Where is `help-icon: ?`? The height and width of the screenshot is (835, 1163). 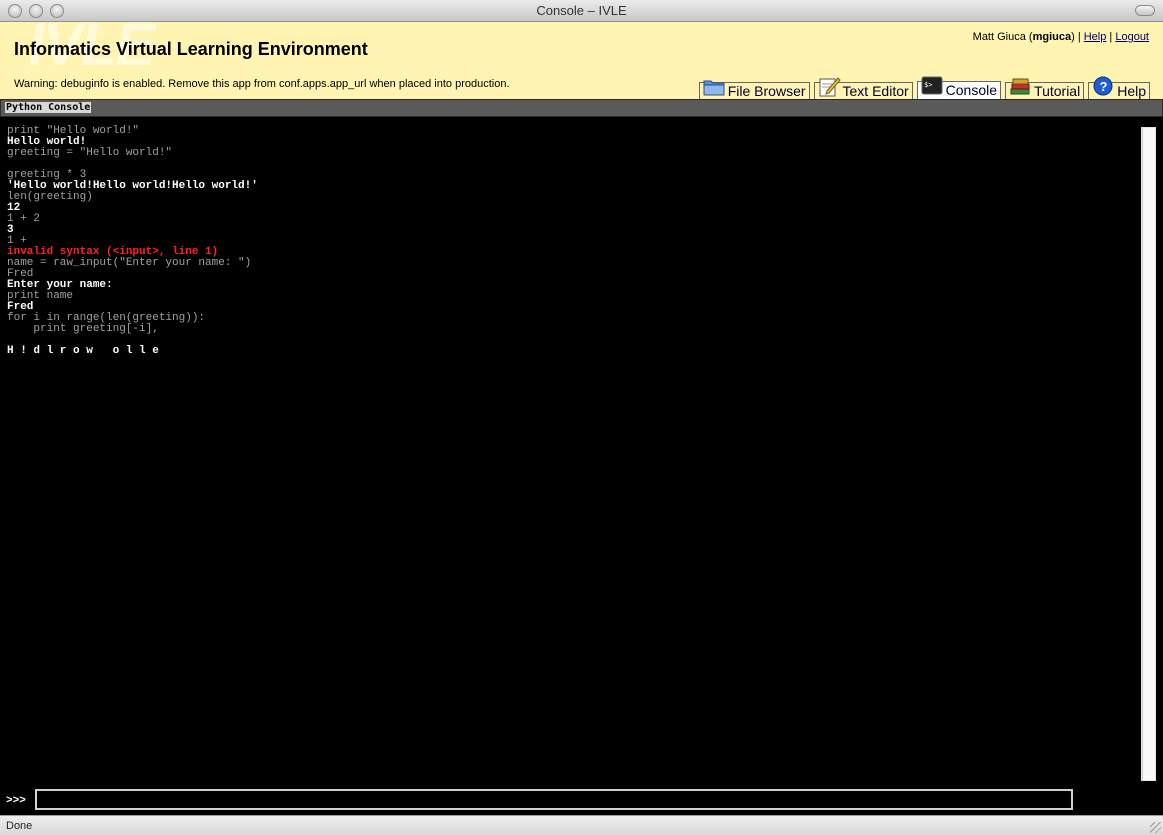 help-icon: ? is located at coordinates (1103, 86).